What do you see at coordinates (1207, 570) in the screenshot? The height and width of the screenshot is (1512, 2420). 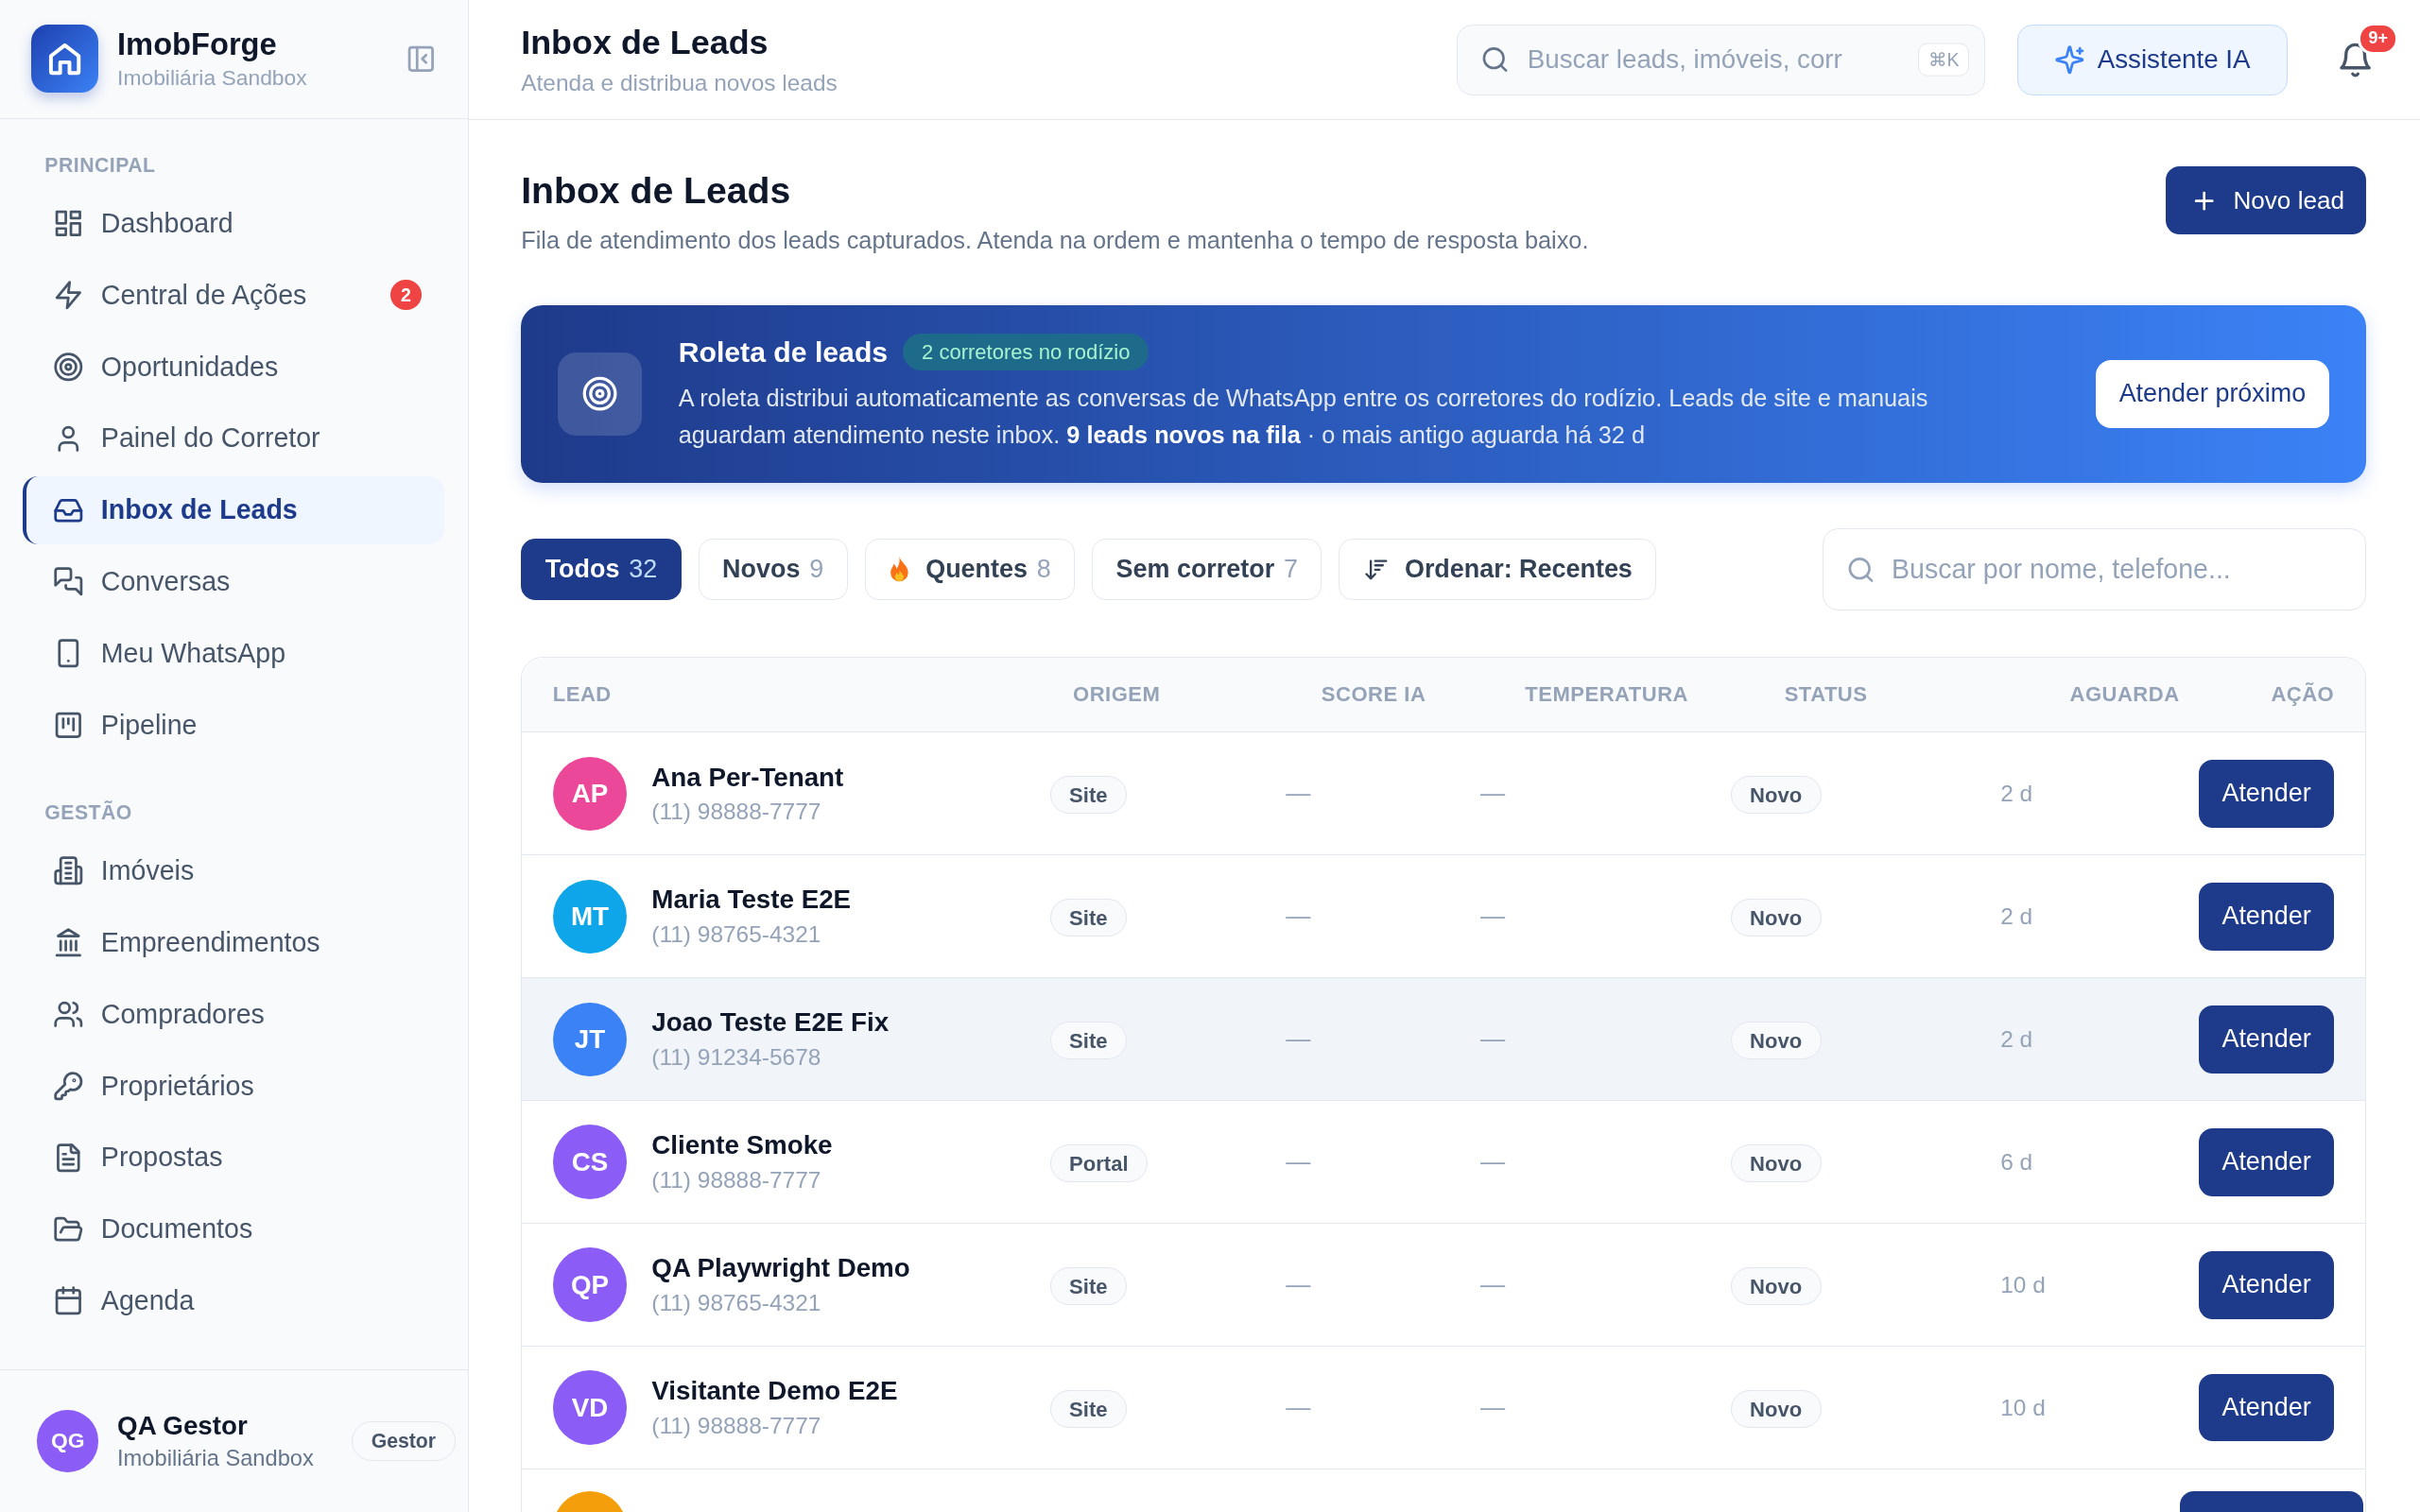 I see `filter-chip: Sem corretor 7` at bounding box center [1207, 570].